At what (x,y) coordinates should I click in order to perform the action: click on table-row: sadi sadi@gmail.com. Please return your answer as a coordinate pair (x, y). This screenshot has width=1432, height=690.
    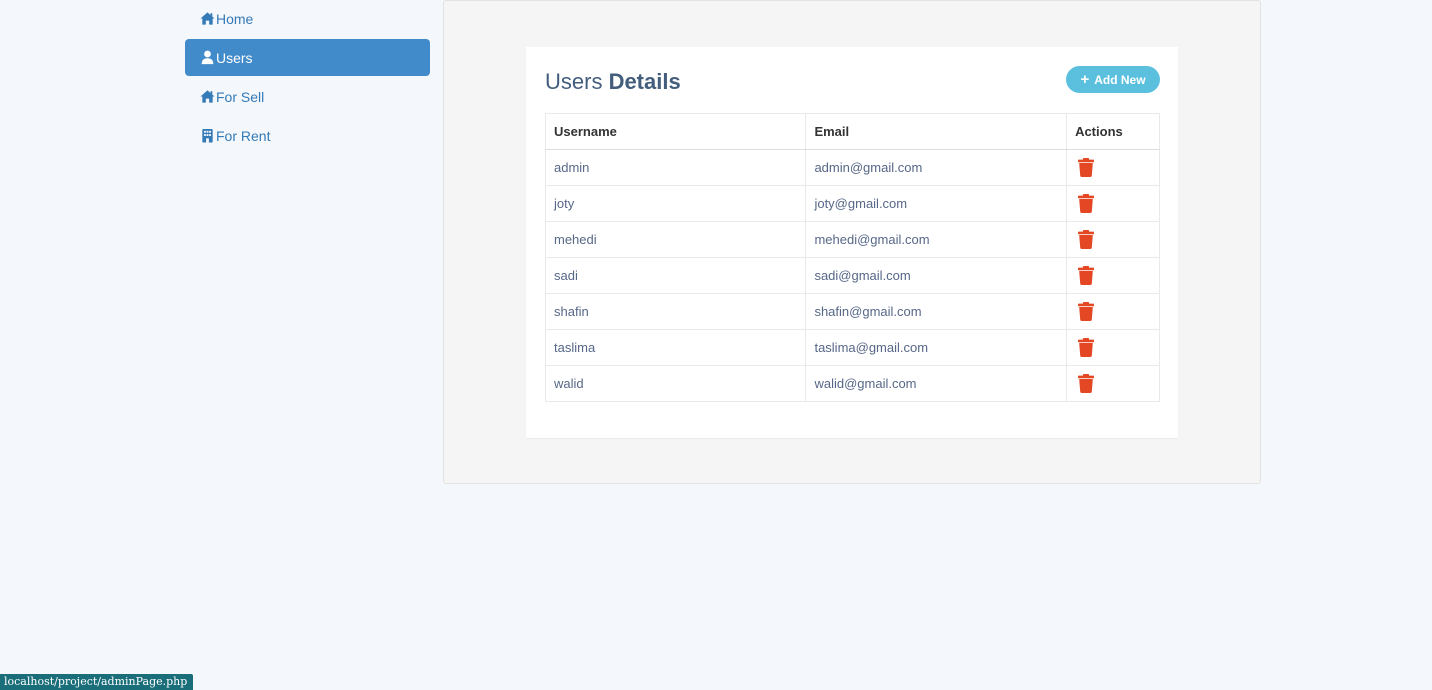
    Looking at the image, I should click on (852, 275).